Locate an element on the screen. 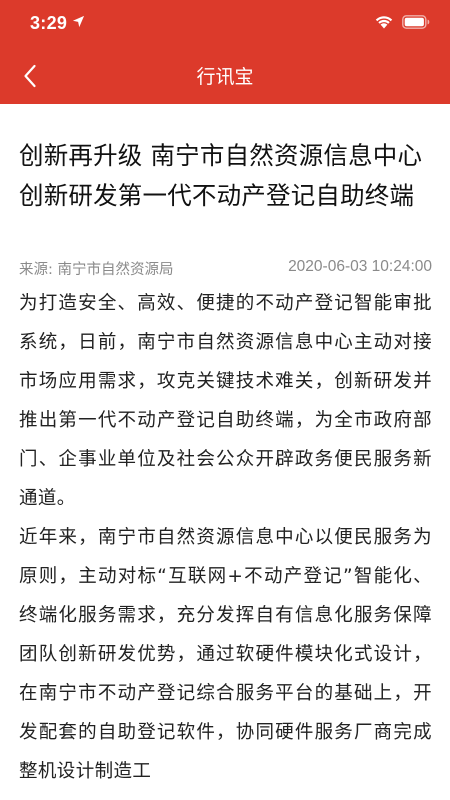  status-time: 3:29 is located at coordinates (49, 23).